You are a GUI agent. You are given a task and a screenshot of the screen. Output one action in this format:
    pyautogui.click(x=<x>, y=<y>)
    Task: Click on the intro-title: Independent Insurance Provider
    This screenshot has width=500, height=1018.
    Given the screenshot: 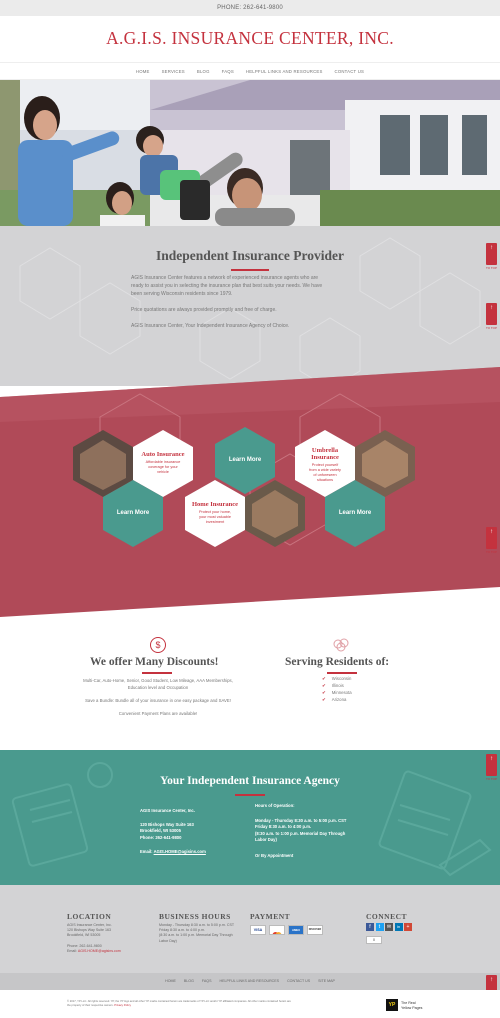 What is the action you would take?
    pyautogui.click(x=250, y=255)
    